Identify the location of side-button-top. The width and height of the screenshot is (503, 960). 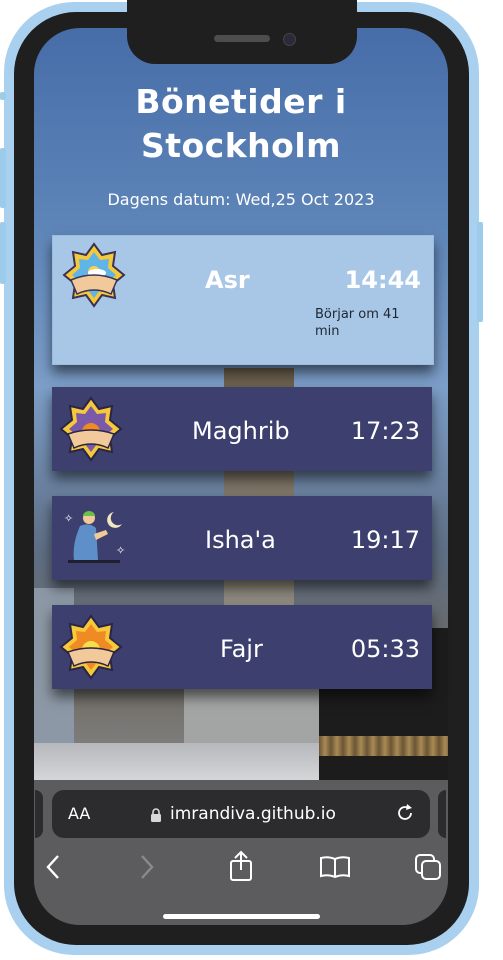
(3, 96).